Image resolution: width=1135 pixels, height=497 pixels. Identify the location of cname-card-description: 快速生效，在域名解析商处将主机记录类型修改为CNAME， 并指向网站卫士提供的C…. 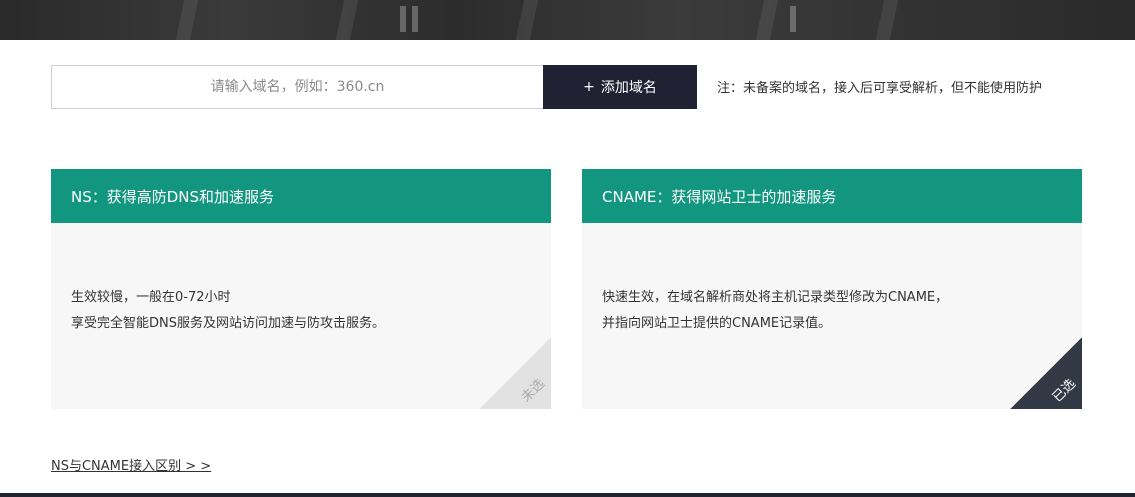
(775, 311).